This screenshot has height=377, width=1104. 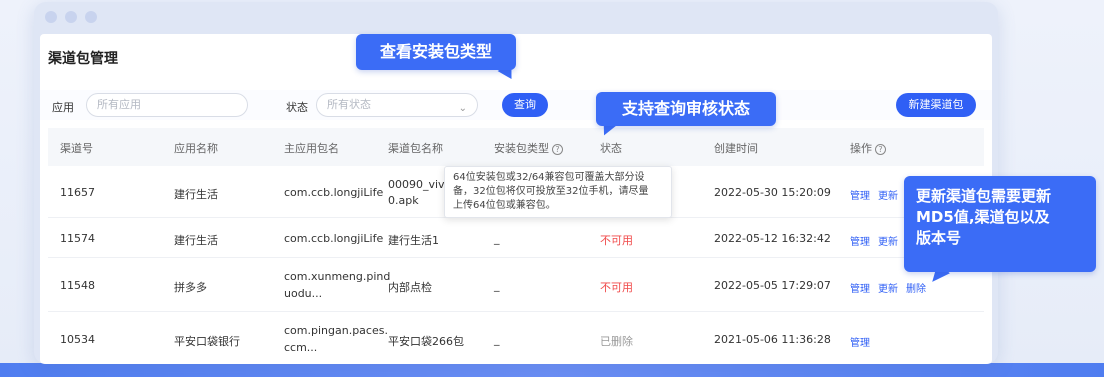 I want to click on cell-app: 拼多多, so click(x=190, y=287).